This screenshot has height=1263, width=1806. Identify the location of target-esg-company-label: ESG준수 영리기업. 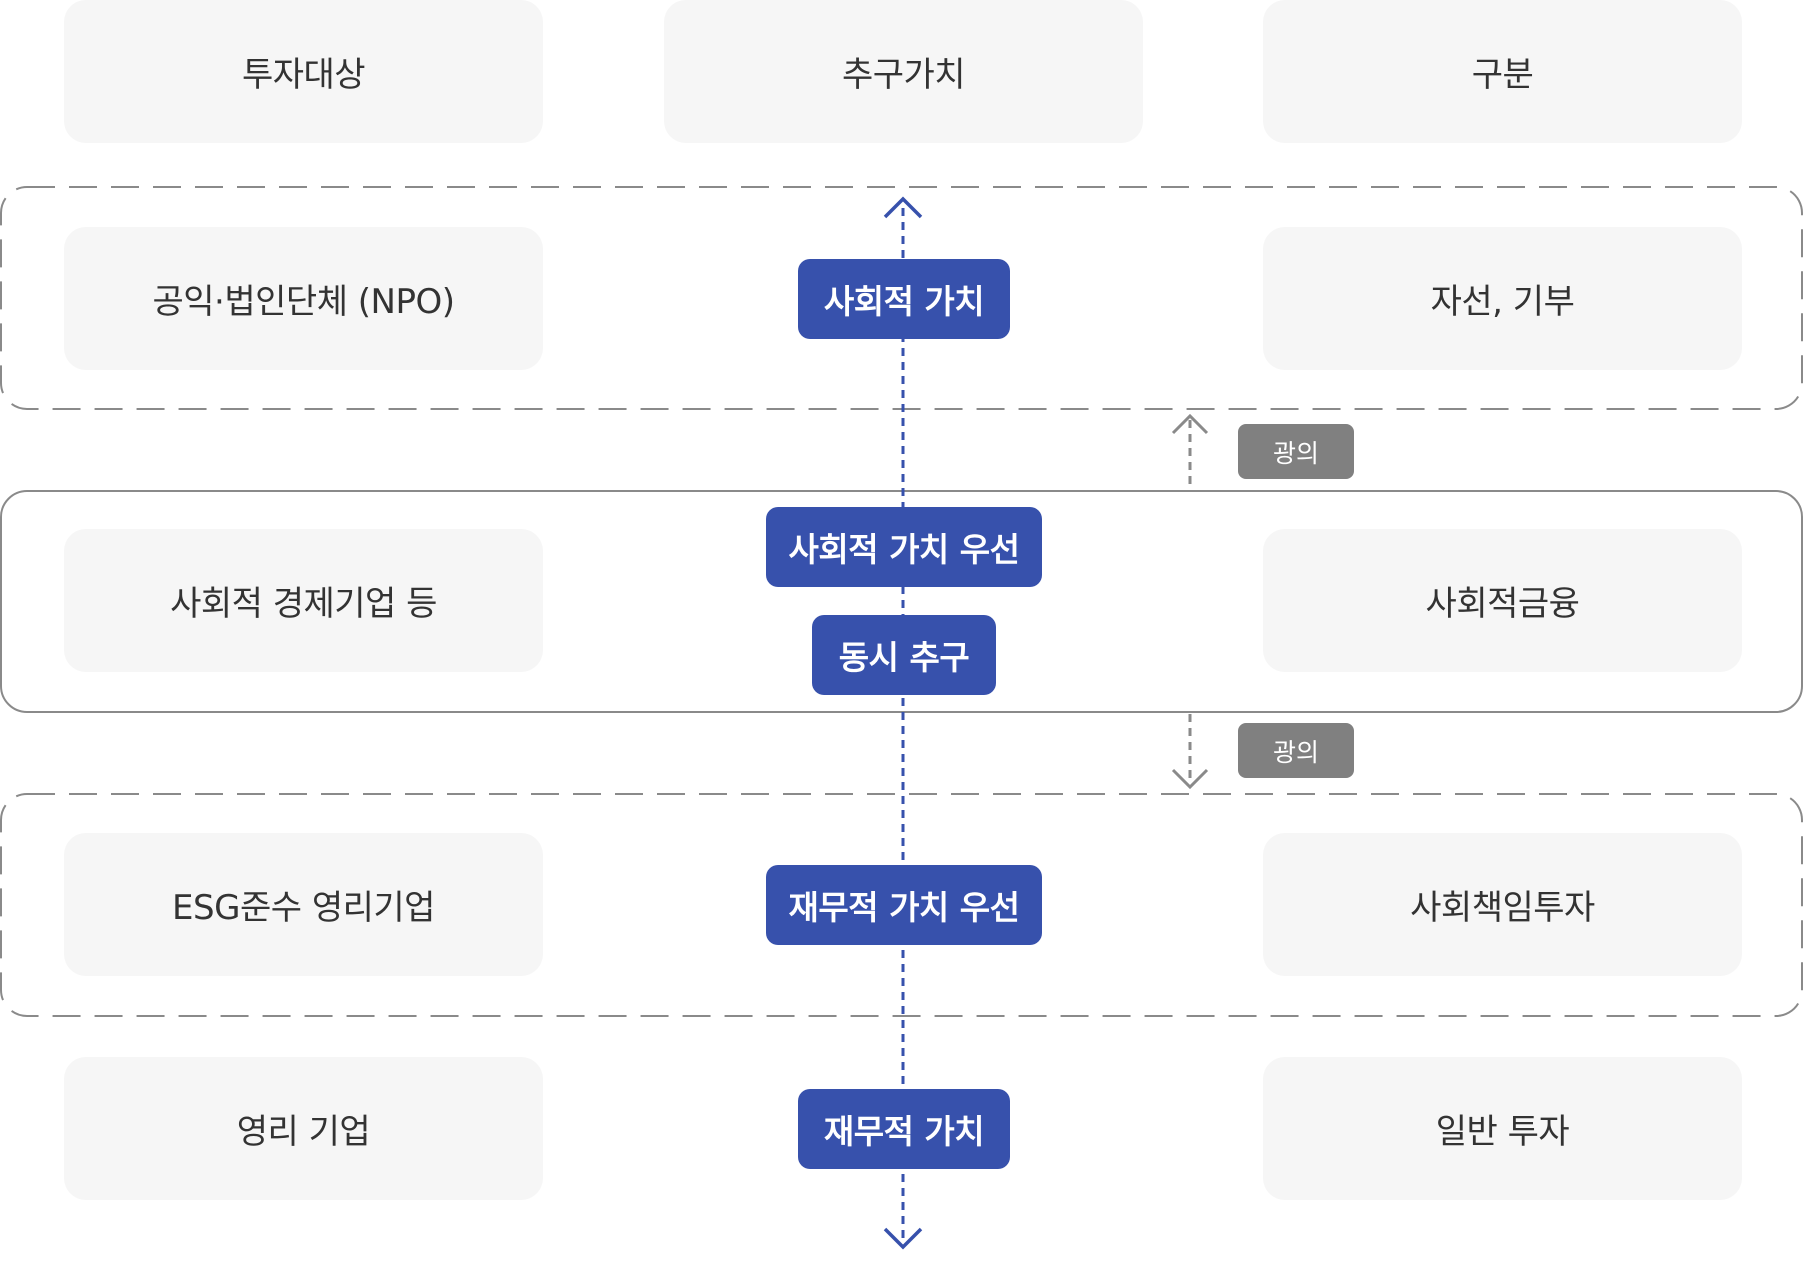
(303, 908).